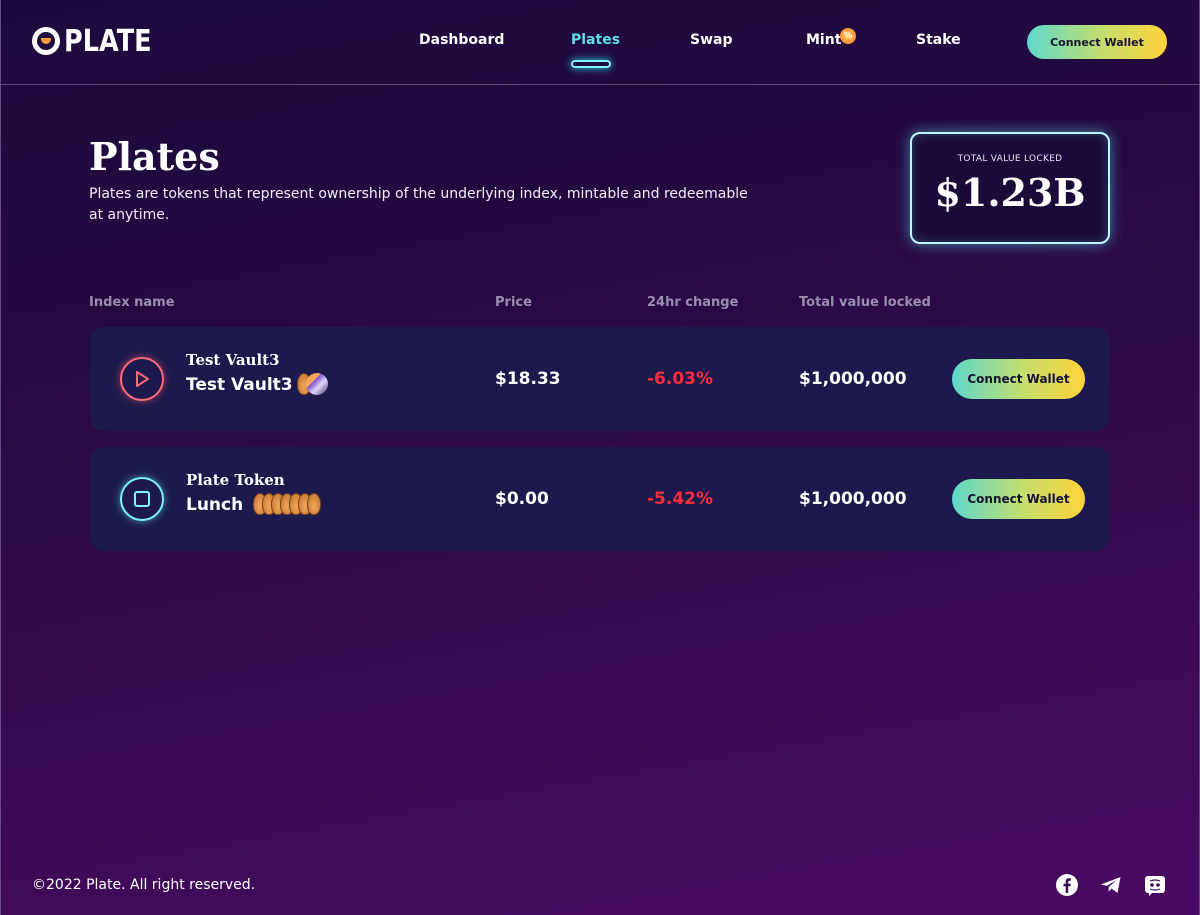 This screenshot has width=1200, height=915. What do you see at coordinates (1097, 42) in the screenshot?
I see `header-connect-wallet-button: Connect Wallet` at bounding box center [1097, 42].